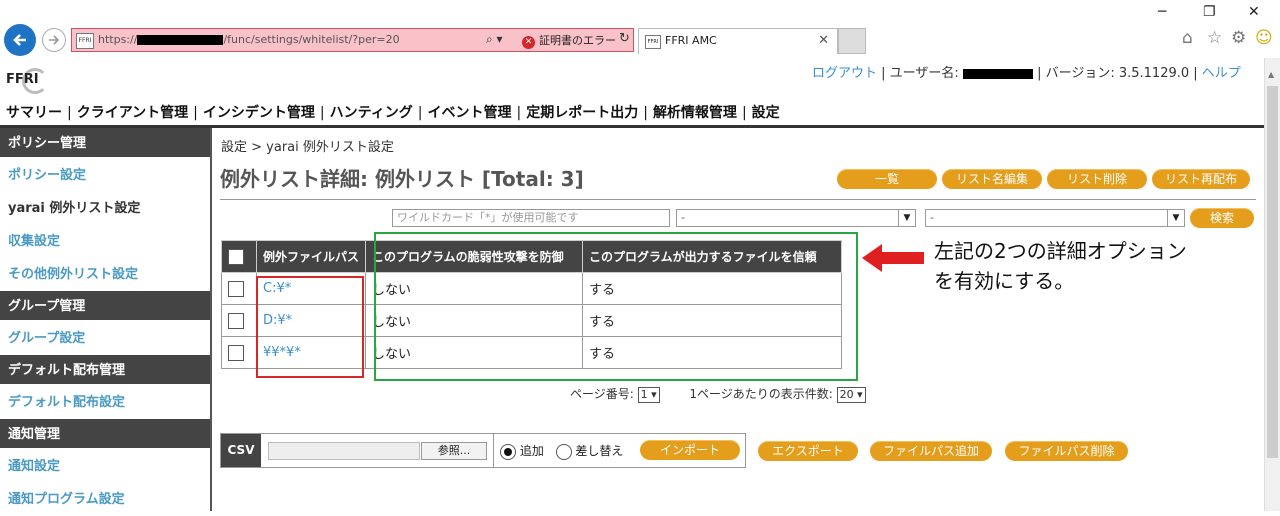 This screenshot has height=516, width=1280. Describe the element at coordinates (997, 73) in the screenshot. I see `redacted-username` at that location.